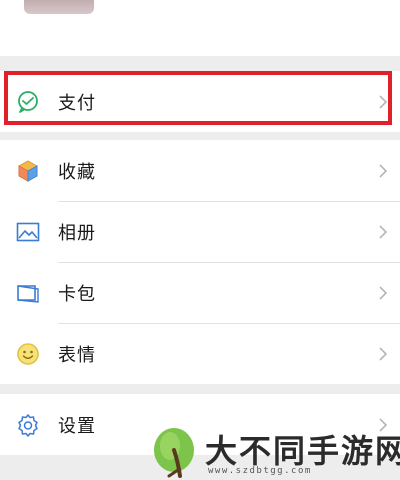 Image resolution: width=400 pixels, height=480 pixels. Describe the element at coordinates (77, 355) in the screenshot. I see `menu-item-label: 表情` at that location.